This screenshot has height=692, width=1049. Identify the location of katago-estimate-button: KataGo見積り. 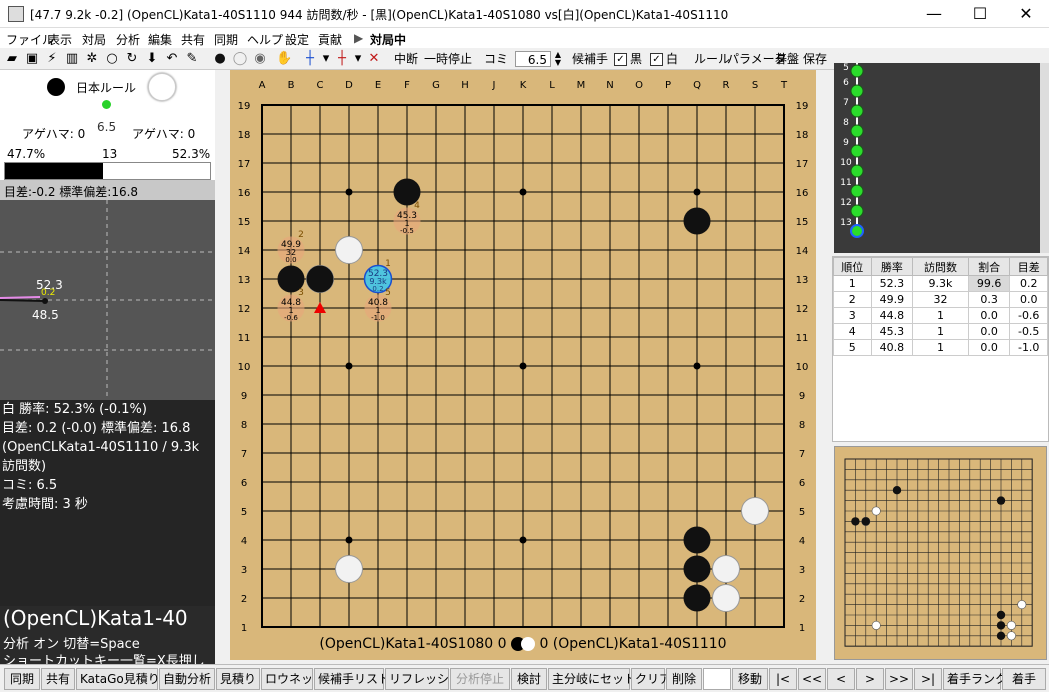
(118, 679).